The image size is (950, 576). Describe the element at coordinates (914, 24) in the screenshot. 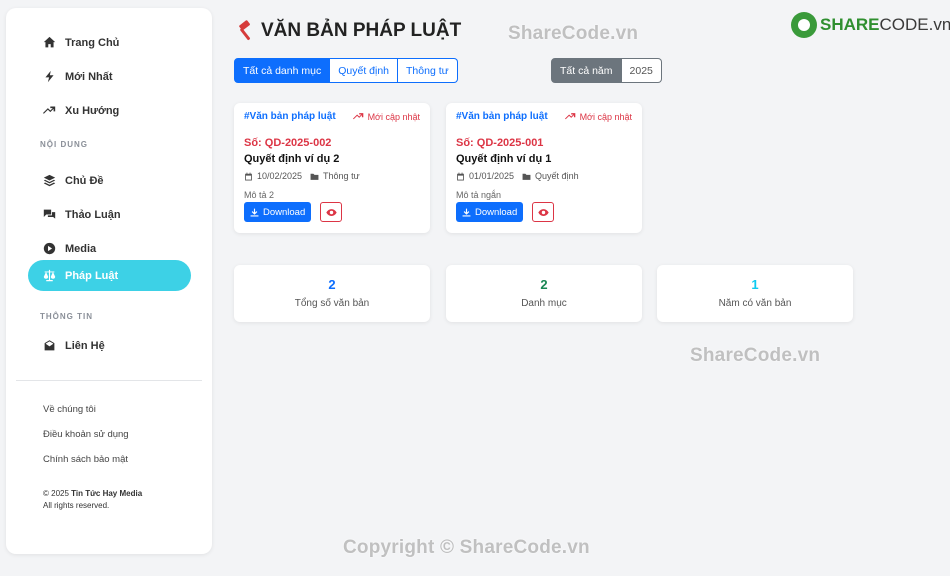

I see `logo-suffix: CODE.vn` at that location.